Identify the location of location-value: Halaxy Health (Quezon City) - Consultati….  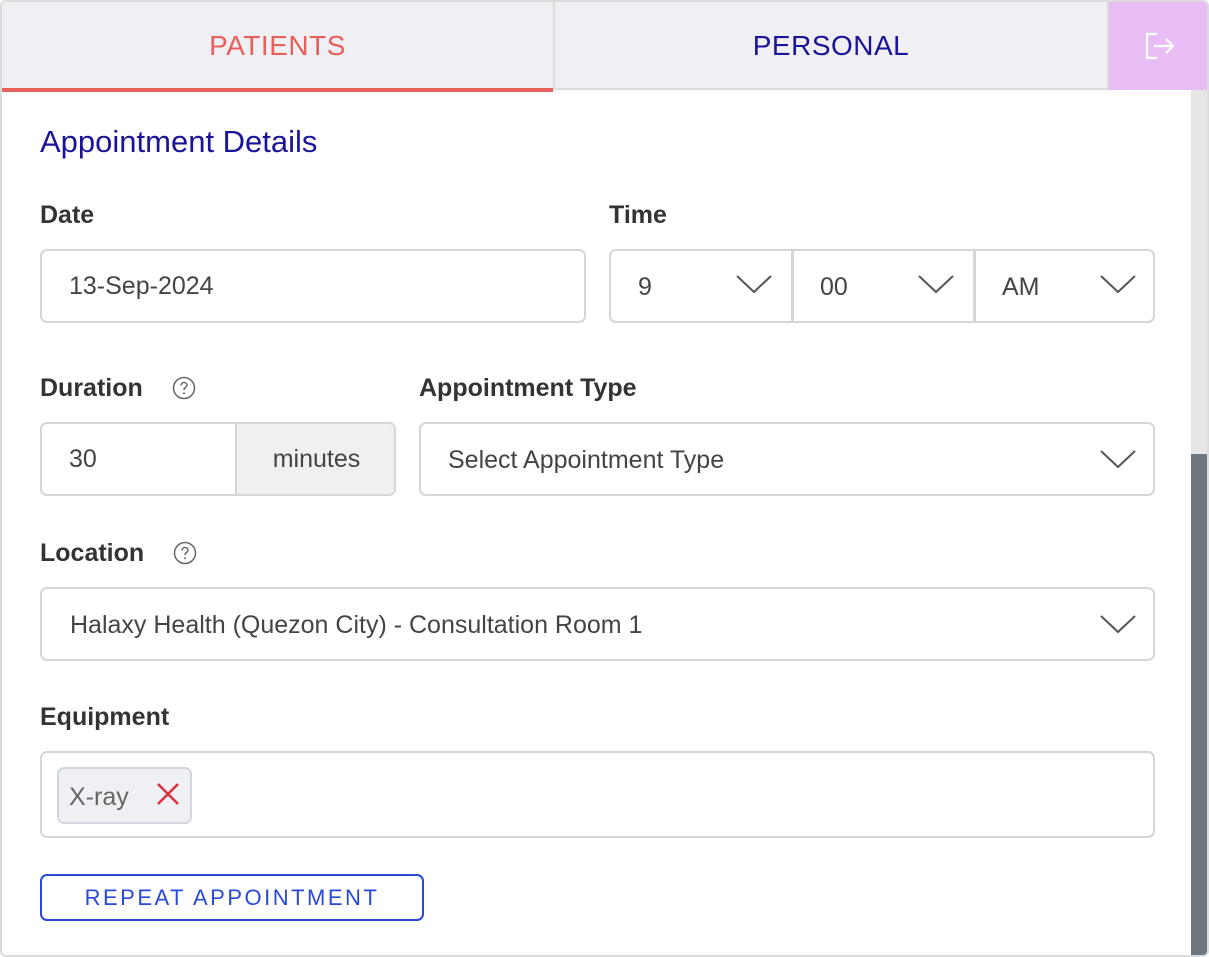
(356, 625).